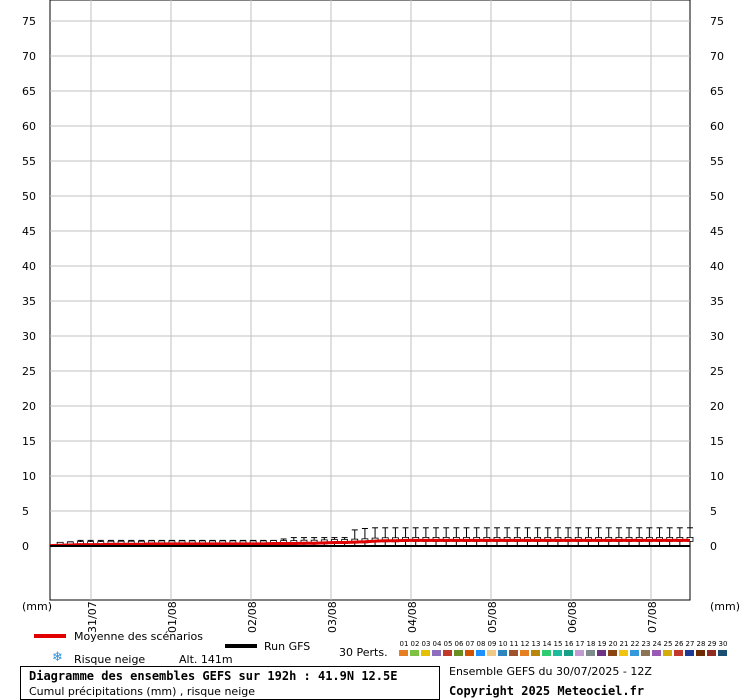 The height and width of the screenshot is (700, 740). I want to click on pert-number: 16, so click(569, 644).